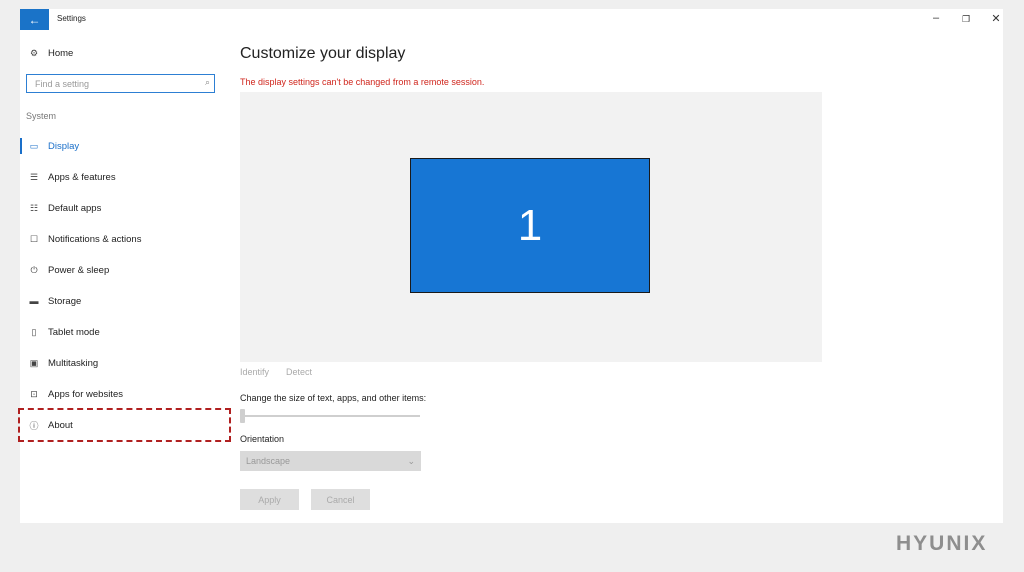 This screenshot has height=572, width=1024. What do you see at coordinates (127, 270) in the screenshot?
I see `sidebar-item-power-sleep: ⏻ Power & sleep` at bounding box center [127, 270].